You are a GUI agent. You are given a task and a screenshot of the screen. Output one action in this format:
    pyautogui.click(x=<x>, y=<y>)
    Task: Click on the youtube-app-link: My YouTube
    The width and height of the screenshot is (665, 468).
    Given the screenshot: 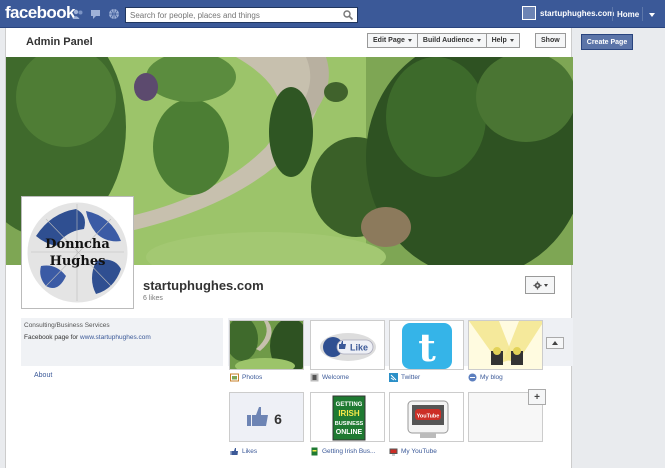 What is the action you would take?
    pyautogui.click(x=413, y=451)
    